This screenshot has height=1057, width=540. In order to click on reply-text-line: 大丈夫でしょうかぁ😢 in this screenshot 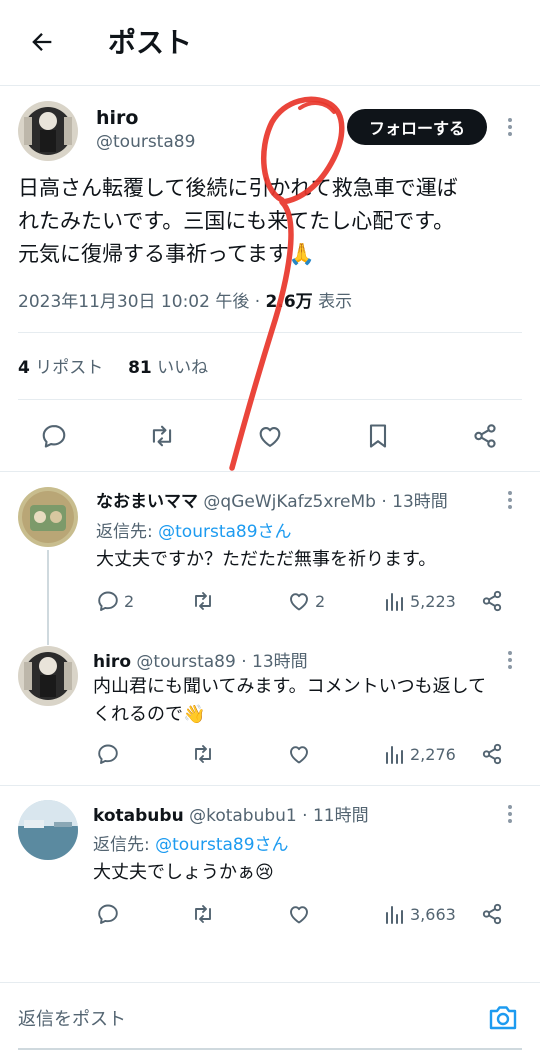, I will do `click(183, 872)`.